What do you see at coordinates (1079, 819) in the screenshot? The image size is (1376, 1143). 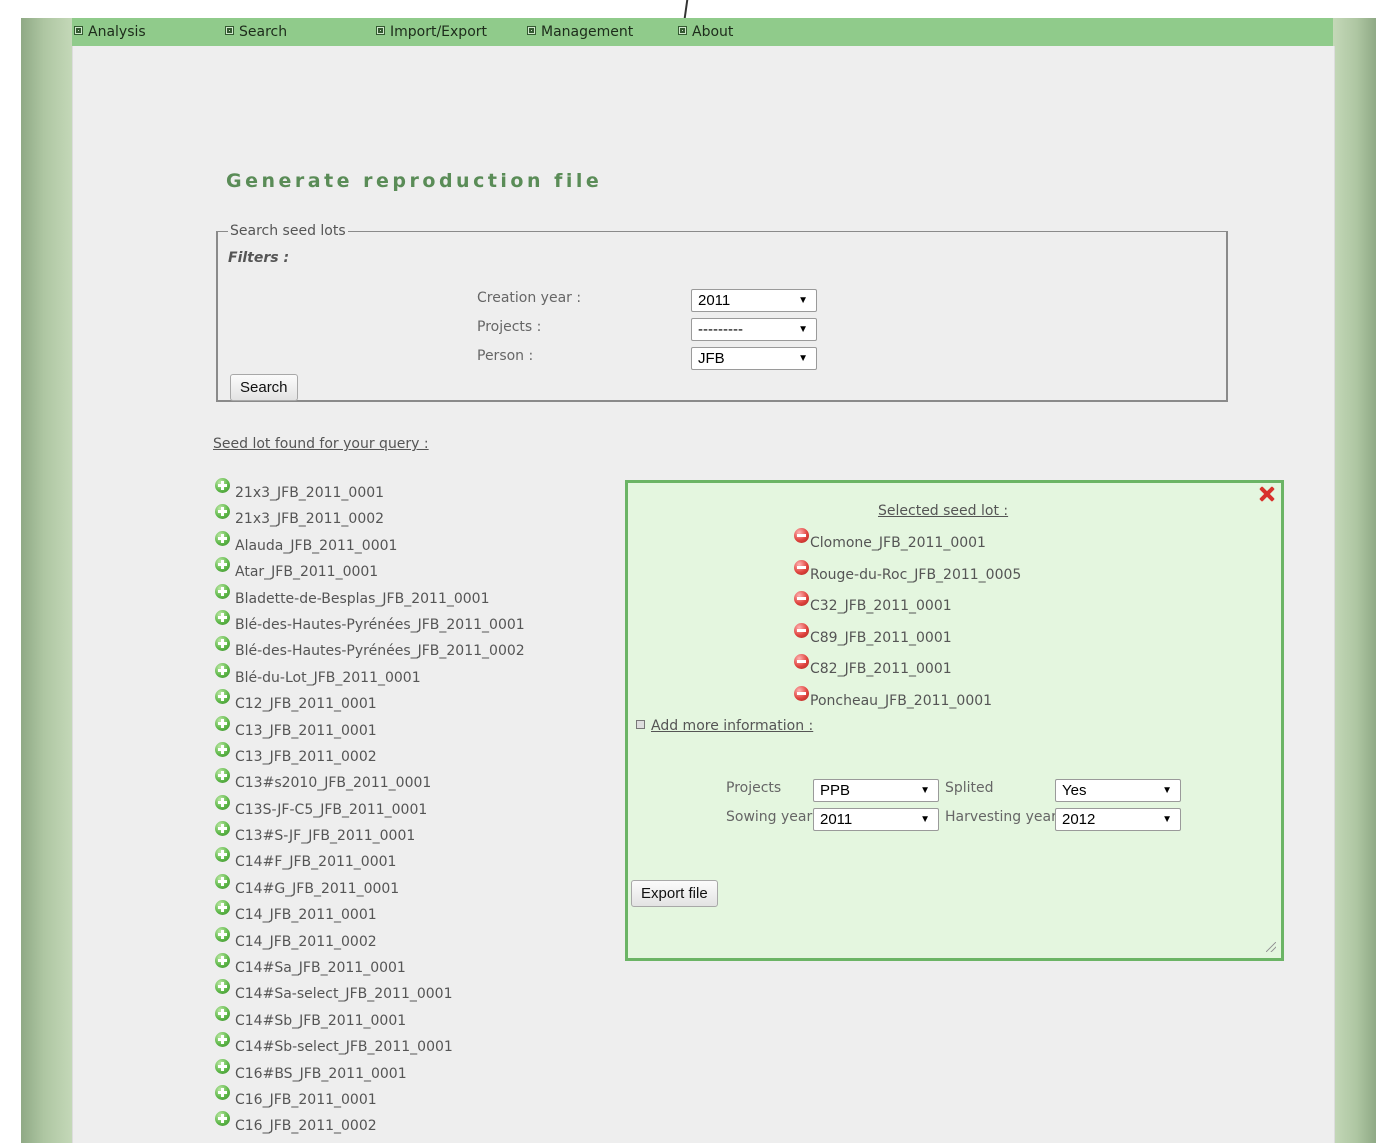 I see `harvesting-year-value: 2012` at bounding box center [1079, 819].